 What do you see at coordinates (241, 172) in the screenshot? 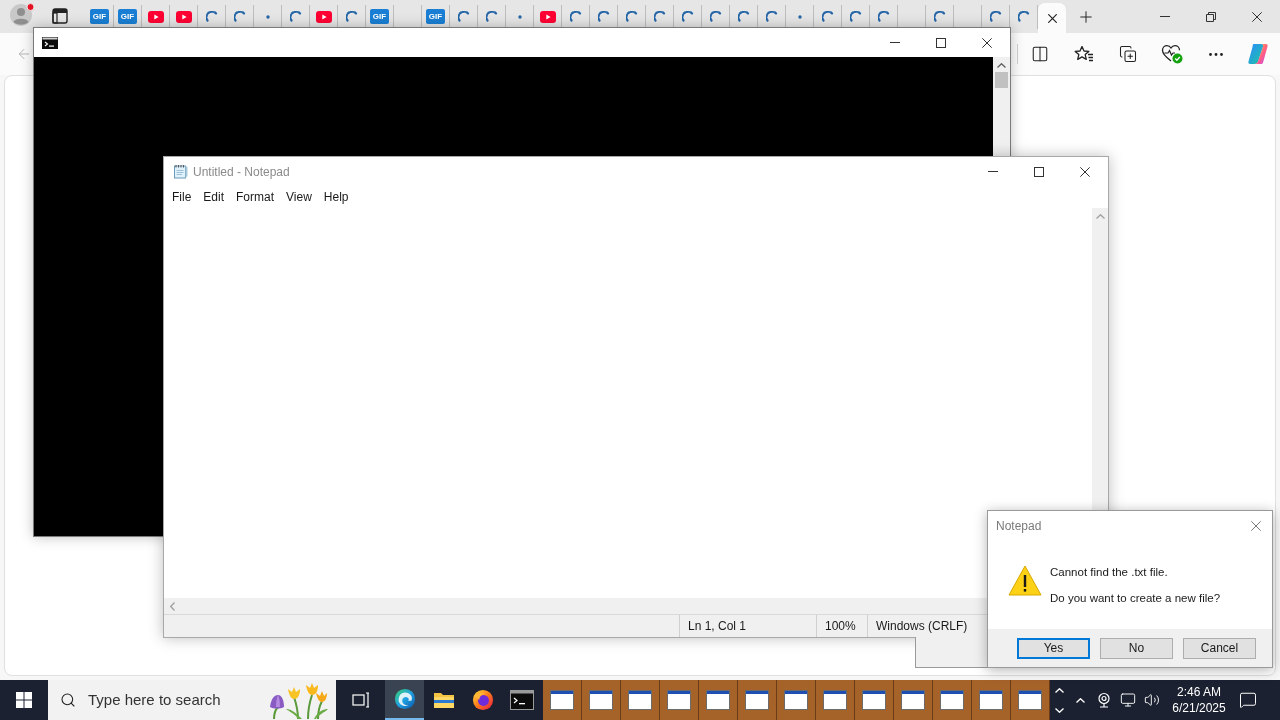
I see `window-title: Untitled - Notepad` at bounding box center [241, 172].